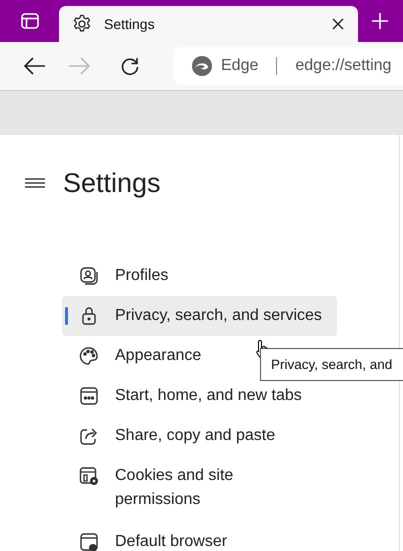  I want to click on refresh-icon, so click(130, 66).